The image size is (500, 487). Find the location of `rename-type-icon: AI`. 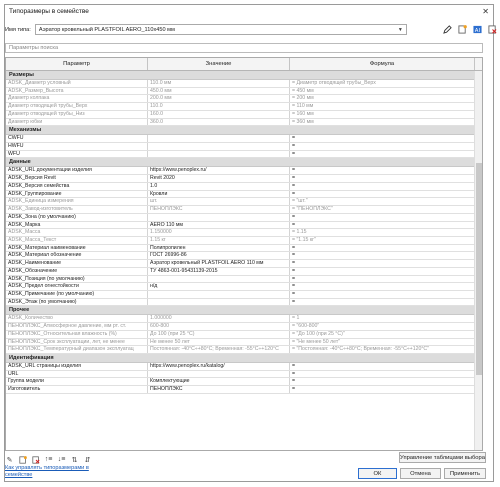

rename-type-icon: AI is located at coordinates (477, 29).